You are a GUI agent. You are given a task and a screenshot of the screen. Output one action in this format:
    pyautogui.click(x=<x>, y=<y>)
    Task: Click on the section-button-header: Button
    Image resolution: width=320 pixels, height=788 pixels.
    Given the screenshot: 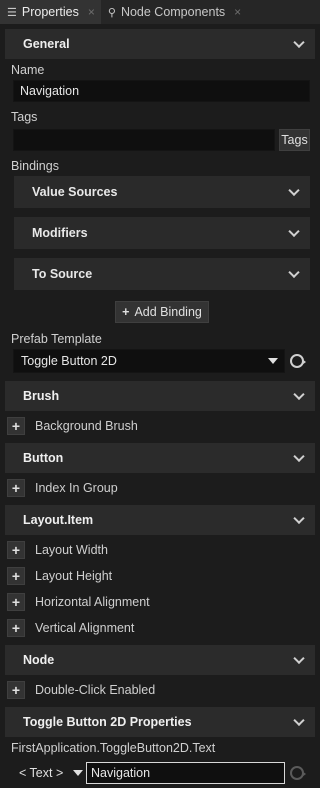 What is the action you would take?
    pyautogui.click(x=160, y=458)
    